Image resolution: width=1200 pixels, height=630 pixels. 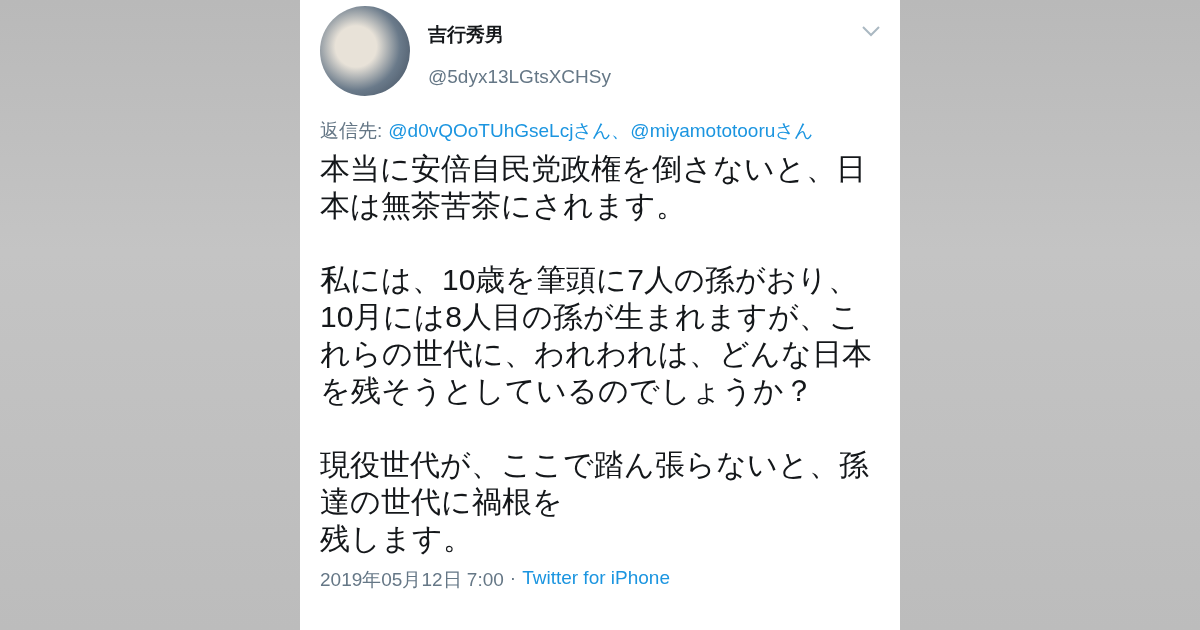 What do you see at coordinates (722, 131) in the screenshot?
I see `mention-link: @miyamototooruさん` at bounding box center [722, 131].